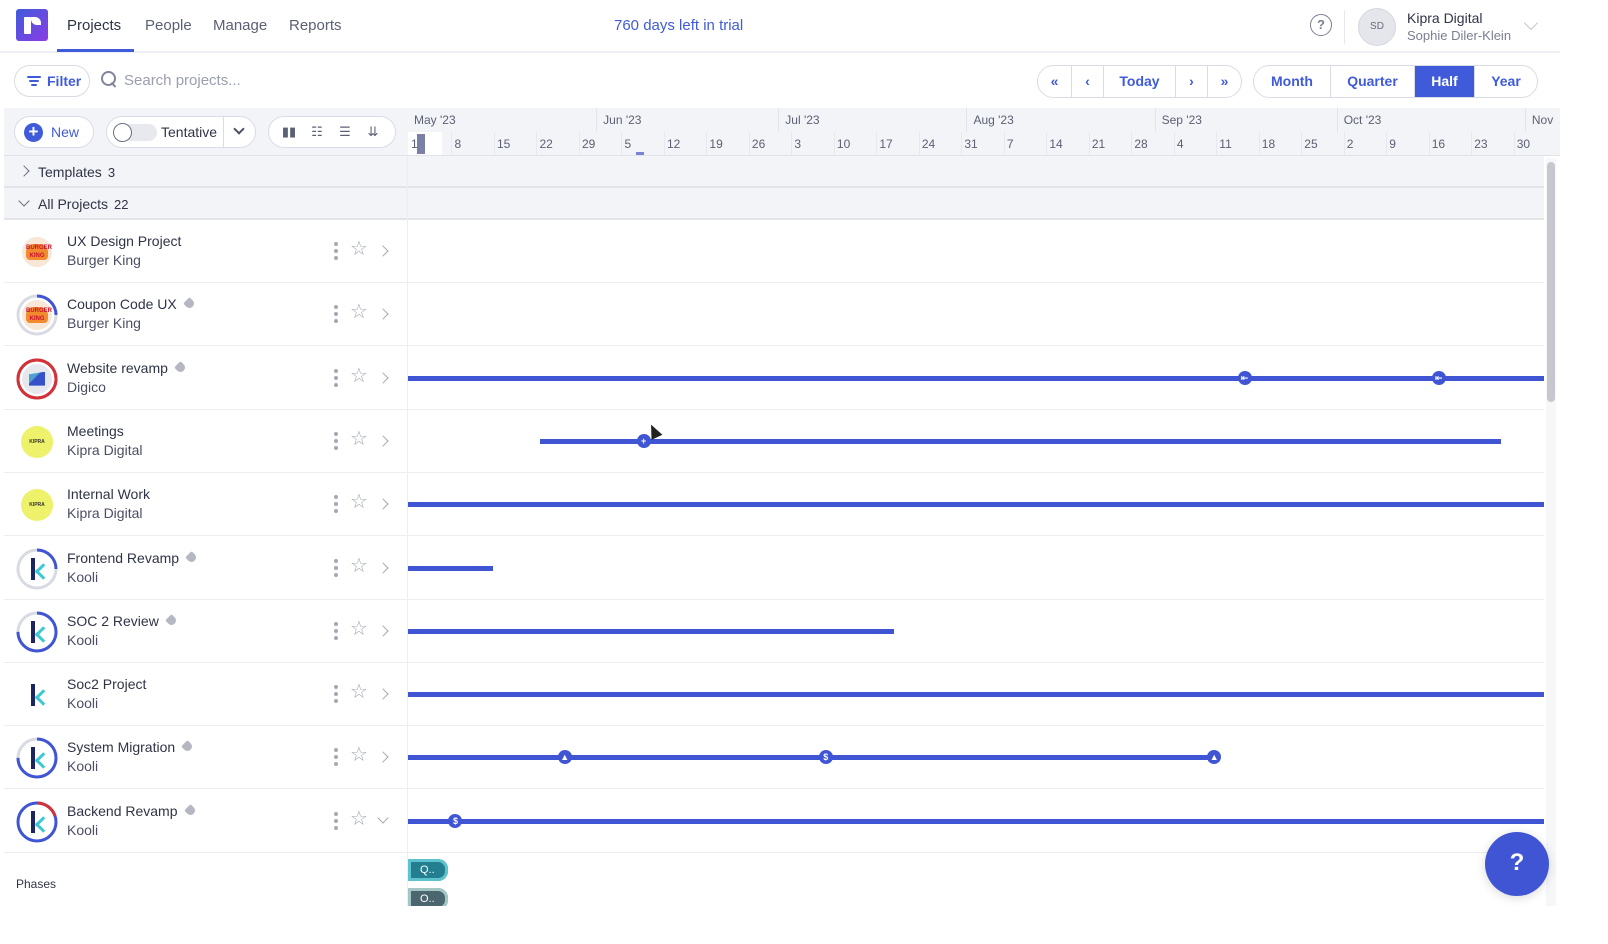 This screenshot has height=944, width=1608. I want to click on user-name: Sophie Diler-Klein, so click(1459, 35).